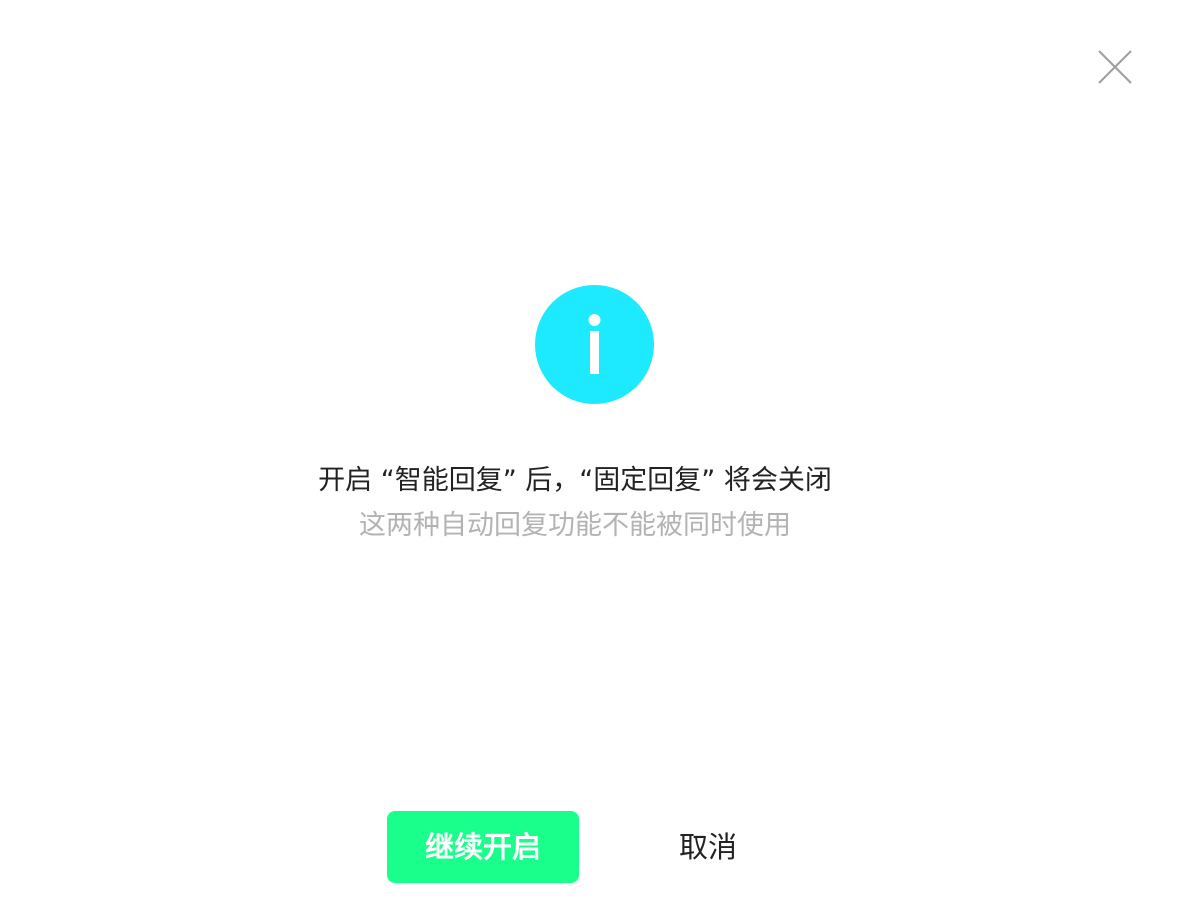  Describe the element at coordinates (575, 480) in the screenshot. I see `dialog-message: 开启 “智能回复” 后，“固定回复” 将会关闭` at that location.